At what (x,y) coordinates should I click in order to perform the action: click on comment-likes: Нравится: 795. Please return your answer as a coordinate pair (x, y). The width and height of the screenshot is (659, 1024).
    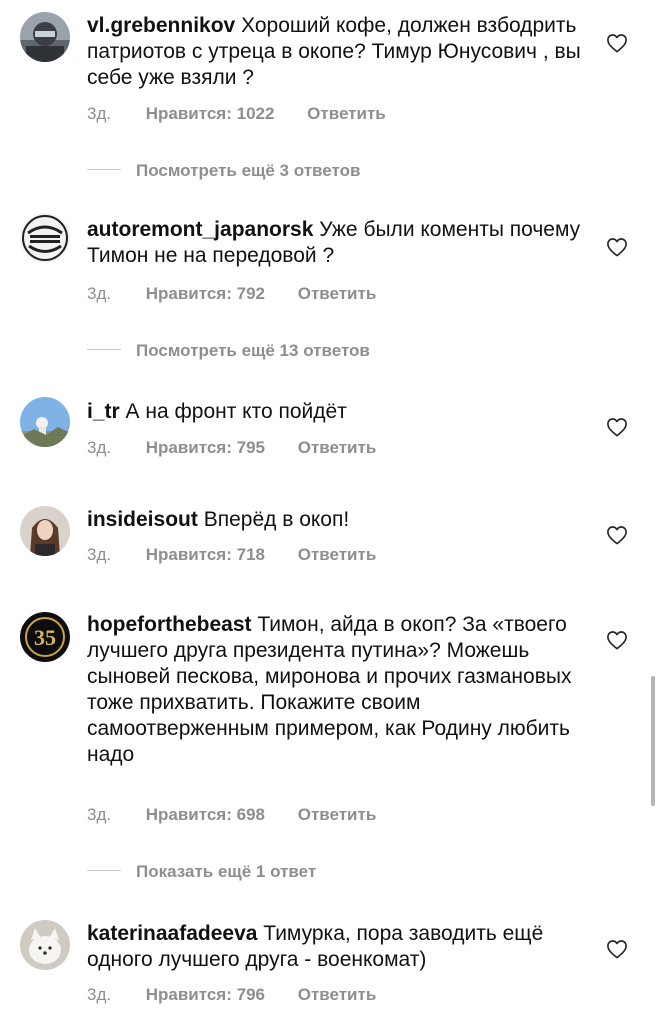
    Looking at the image, I should click on (205, 448).